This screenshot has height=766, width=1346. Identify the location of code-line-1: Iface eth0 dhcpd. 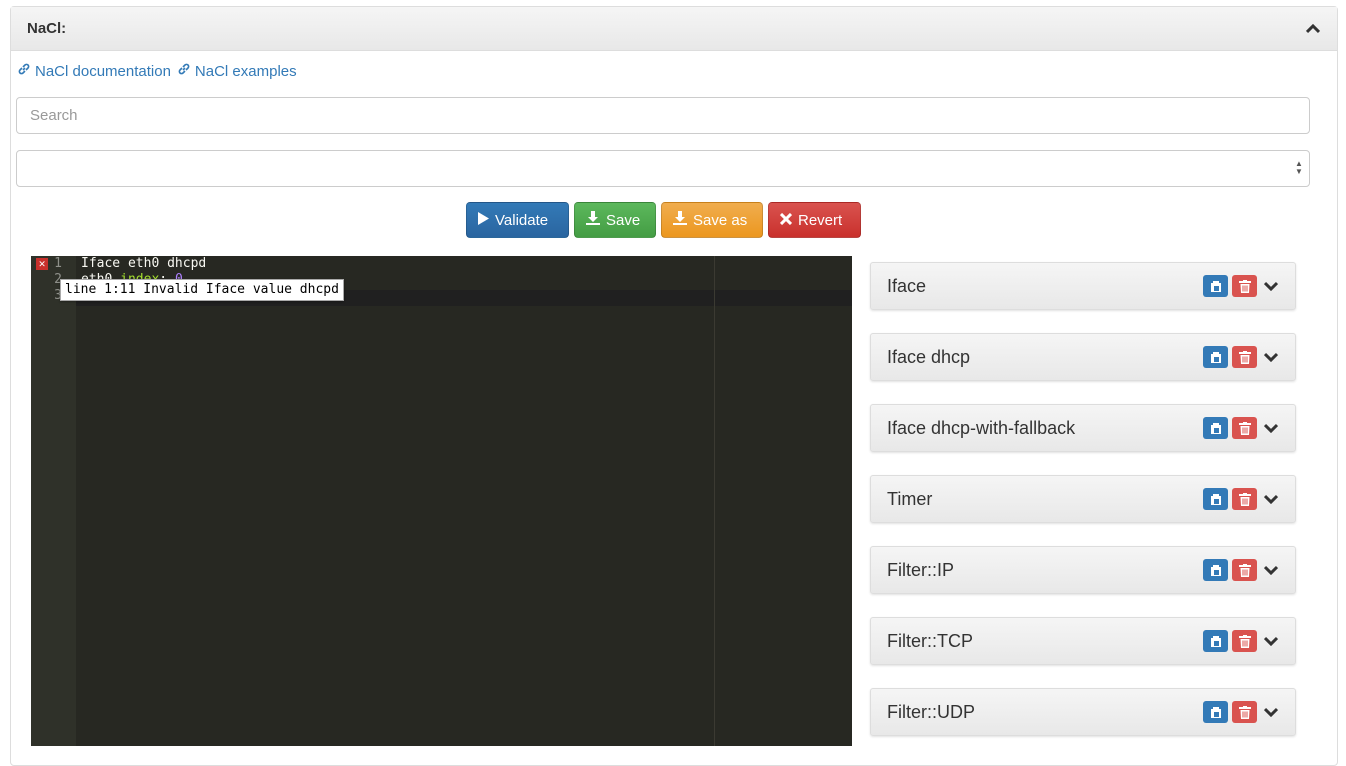
(144, 263).